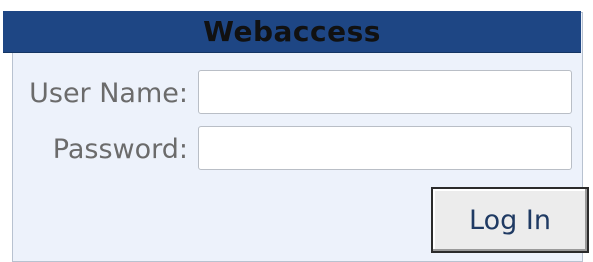 Image resolution: width=593 pixels, height=262 pixels. Describe the element at coordinates (385, 92) in the screenshot. I see `username-input` at that location.